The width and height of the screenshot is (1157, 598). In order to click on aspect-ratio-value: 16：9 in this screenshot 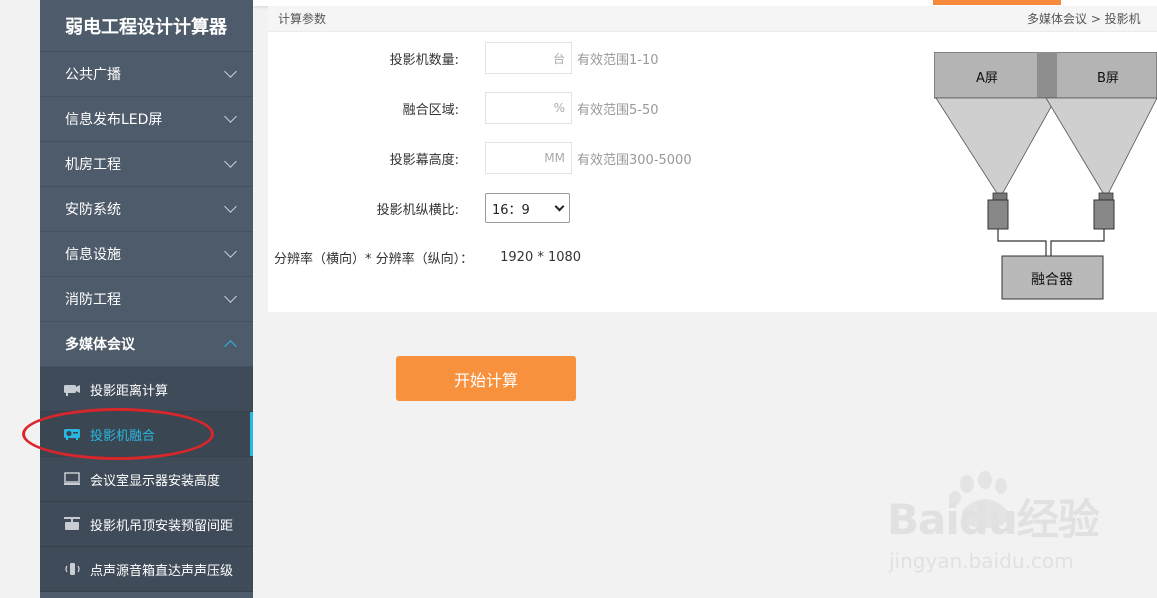, I will do `click(511, 210)`.